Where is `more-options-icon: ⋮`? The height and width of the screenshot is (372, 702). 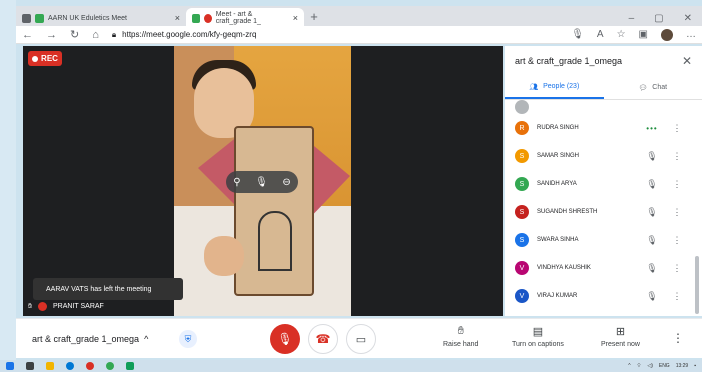
more-options-icon: ⋮ is located at coordinates (678, 338).